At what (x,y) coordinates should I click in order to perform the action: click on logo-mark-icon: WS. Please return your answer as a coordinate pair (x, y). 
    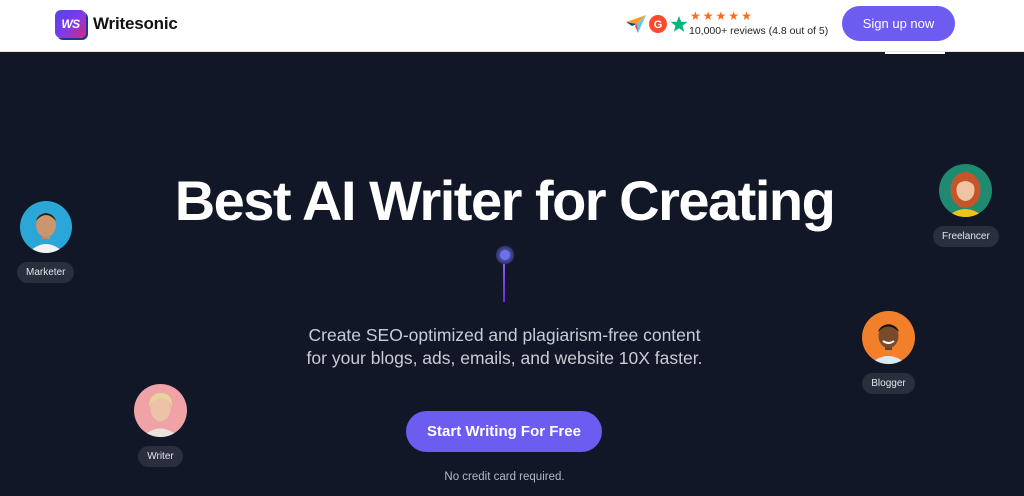
    Looking at the image, I should click on (70, 24).